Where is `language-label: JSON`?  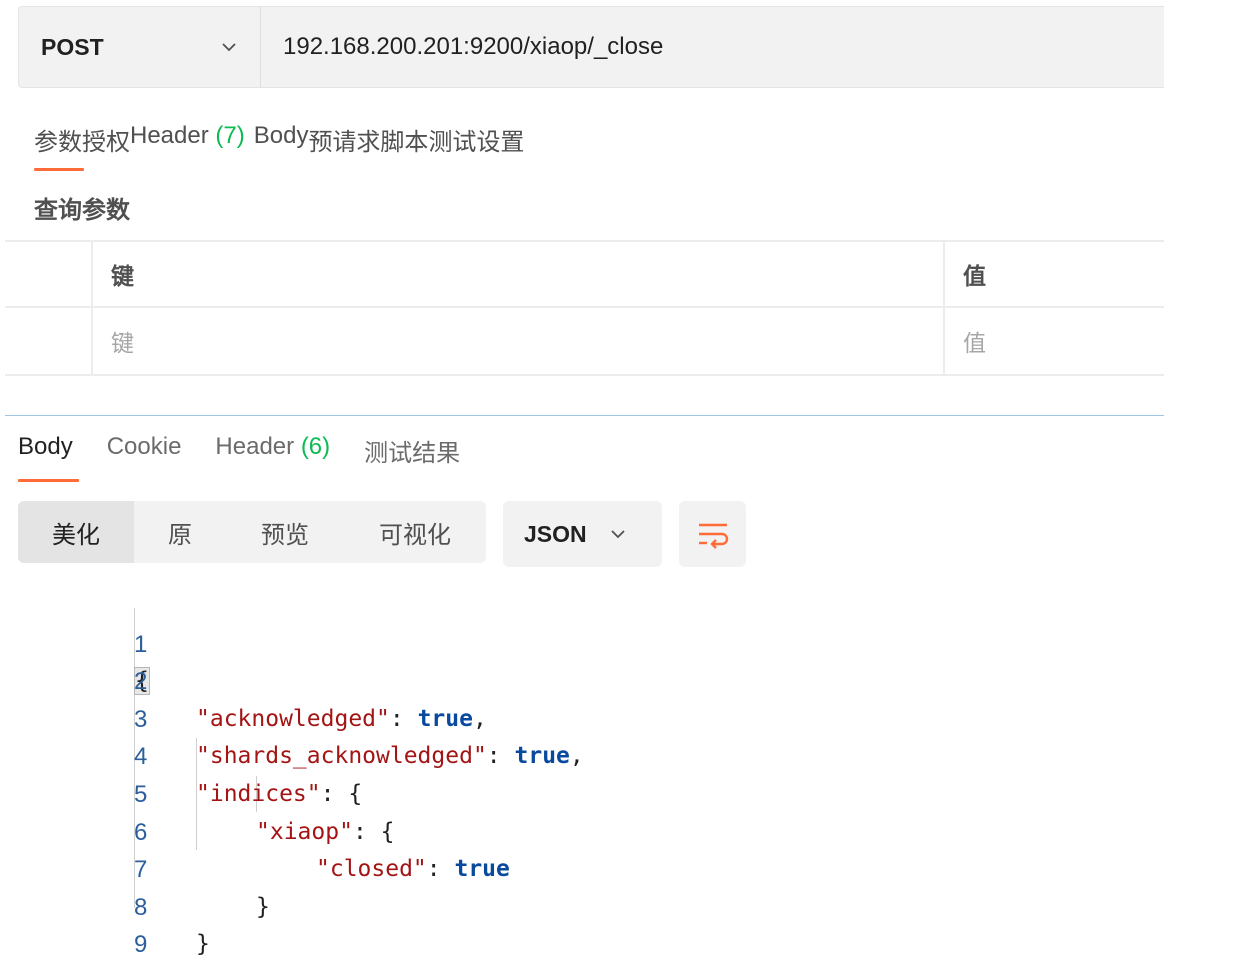
language-label: JSON is located at coordinates (555, 533).